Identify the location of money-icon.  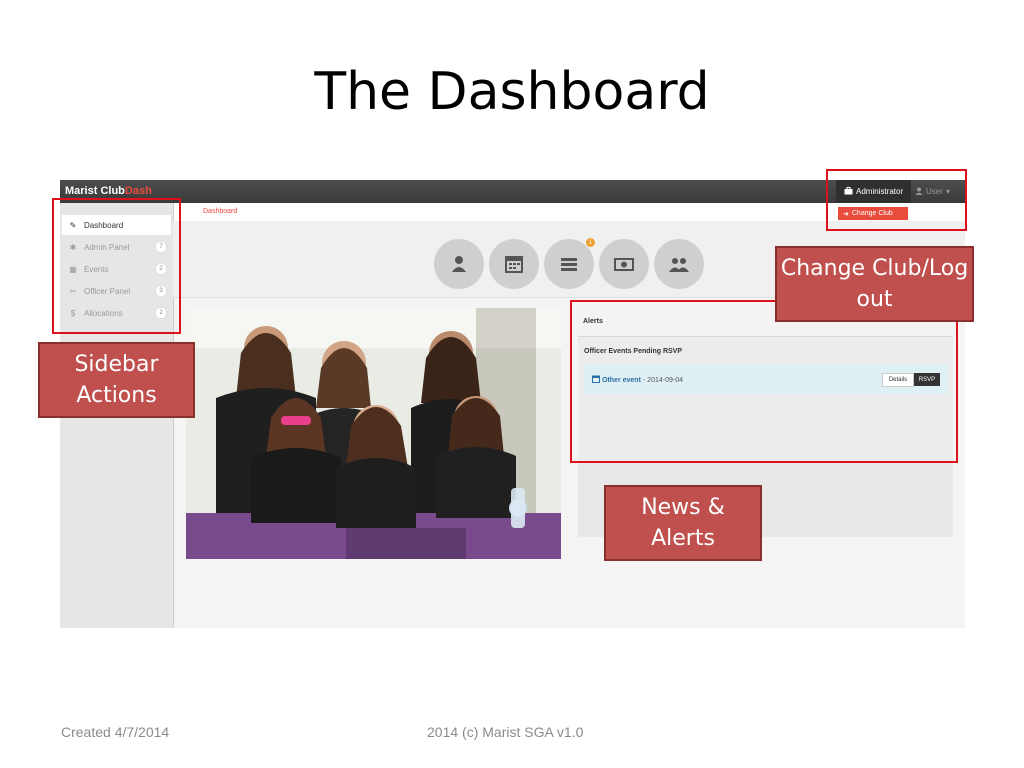
(624, 264).